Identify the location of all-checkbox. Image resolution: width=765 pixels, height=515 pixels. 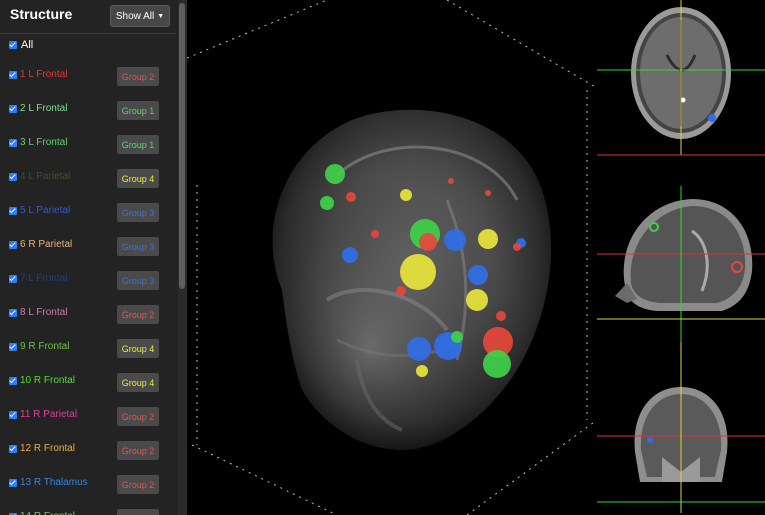
(13, 45).